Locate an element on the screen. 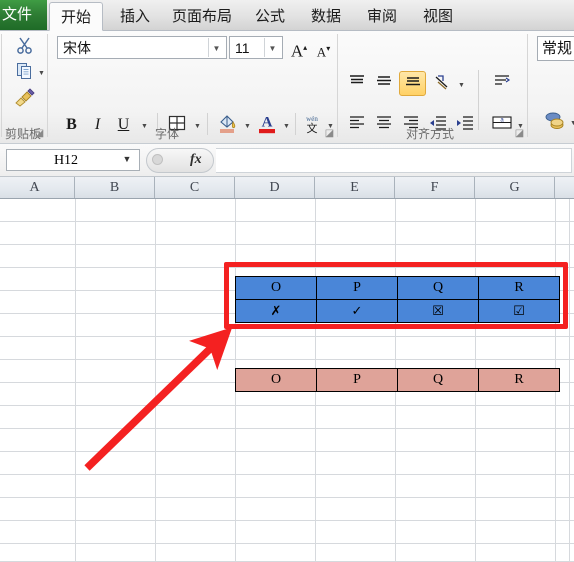 The width and height of the screenshot is (574, 562). copy-icon is located at coordinates (24, 71).